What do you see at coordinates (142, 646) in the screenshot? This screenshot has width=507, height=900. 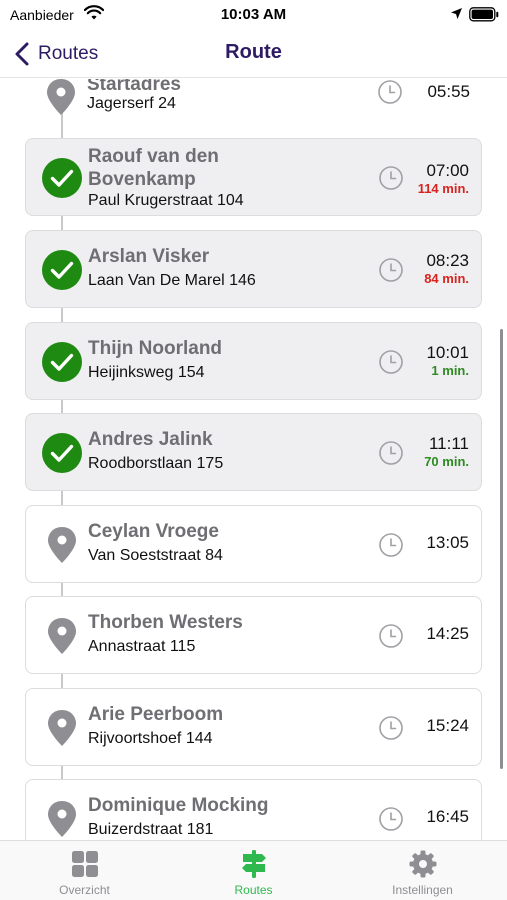 I see `stop-address: Annastraat 115` at bounding box center [142, 646].